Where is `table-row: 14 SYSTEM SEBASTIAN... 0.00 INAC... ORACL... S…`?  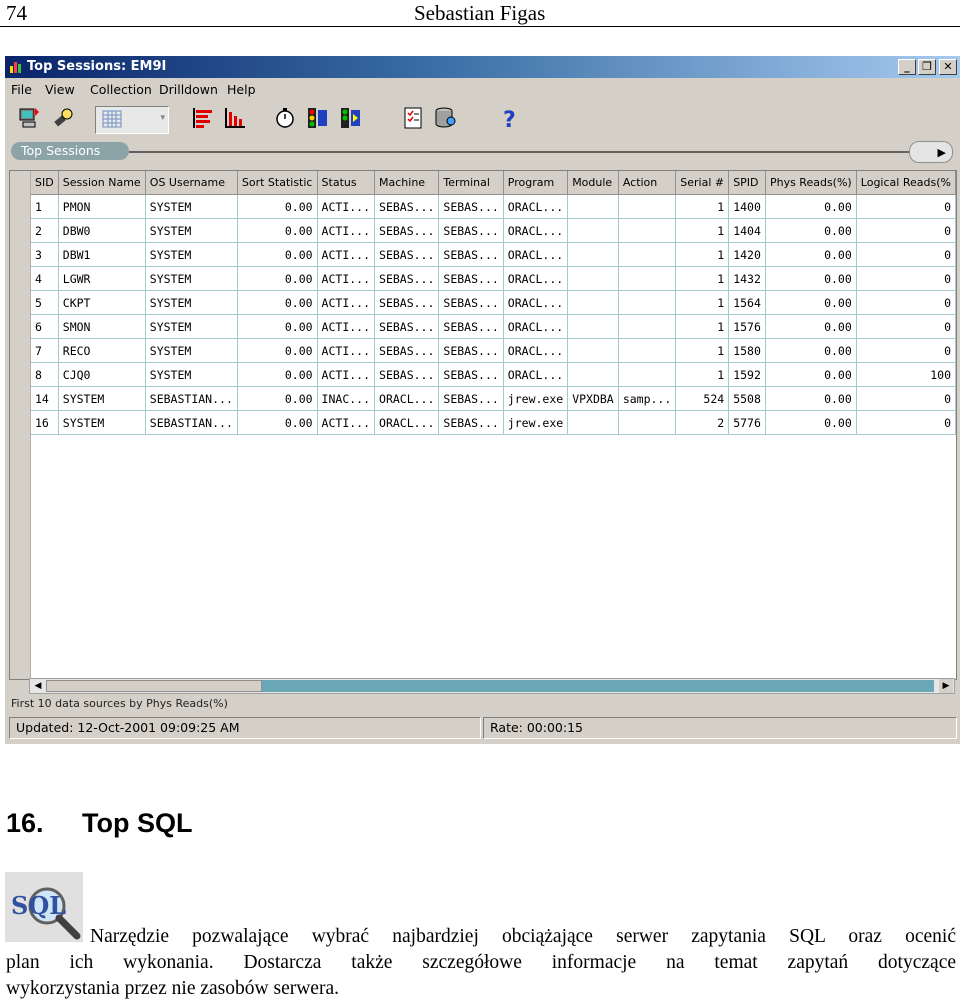 table-row: 14 SYSTEM SEBASTIAN... 0.00 INAC... ORACL... S… is located at coordinates (493, 398).